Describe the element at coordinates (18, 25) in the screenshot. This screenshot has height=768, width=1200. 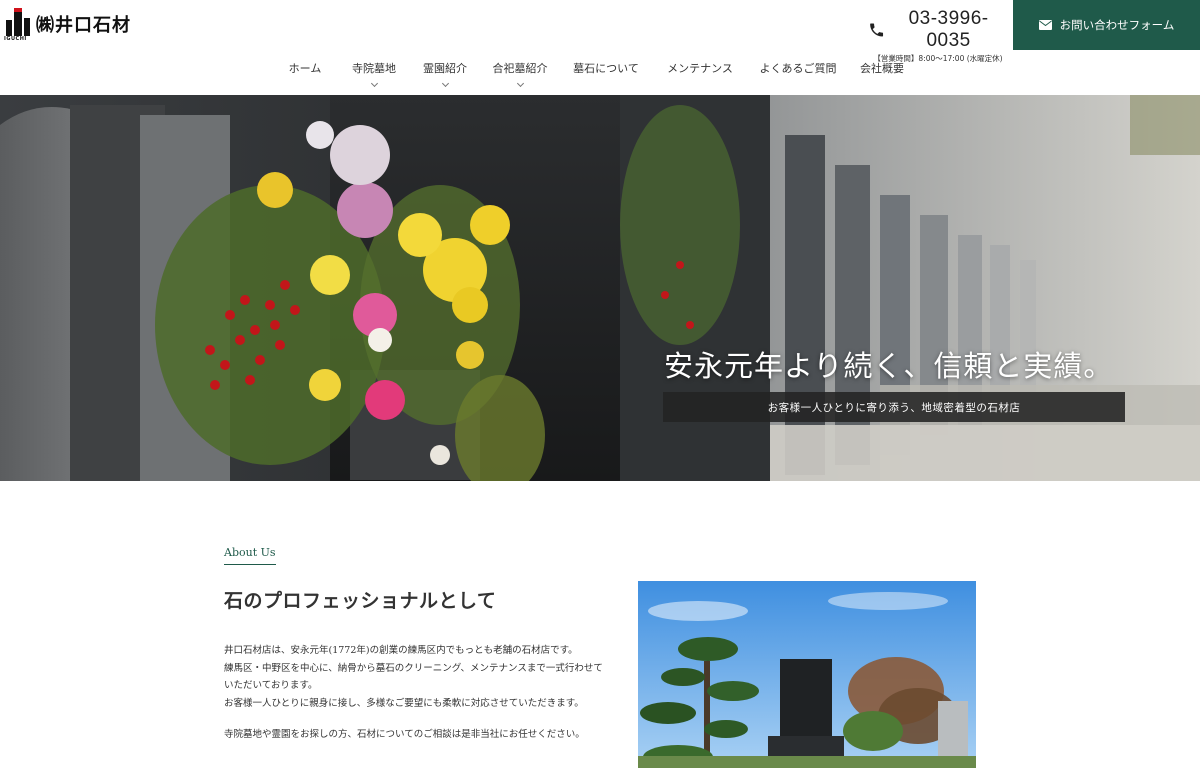
I see `logo-mark-icon: IGUCHI` at that location.